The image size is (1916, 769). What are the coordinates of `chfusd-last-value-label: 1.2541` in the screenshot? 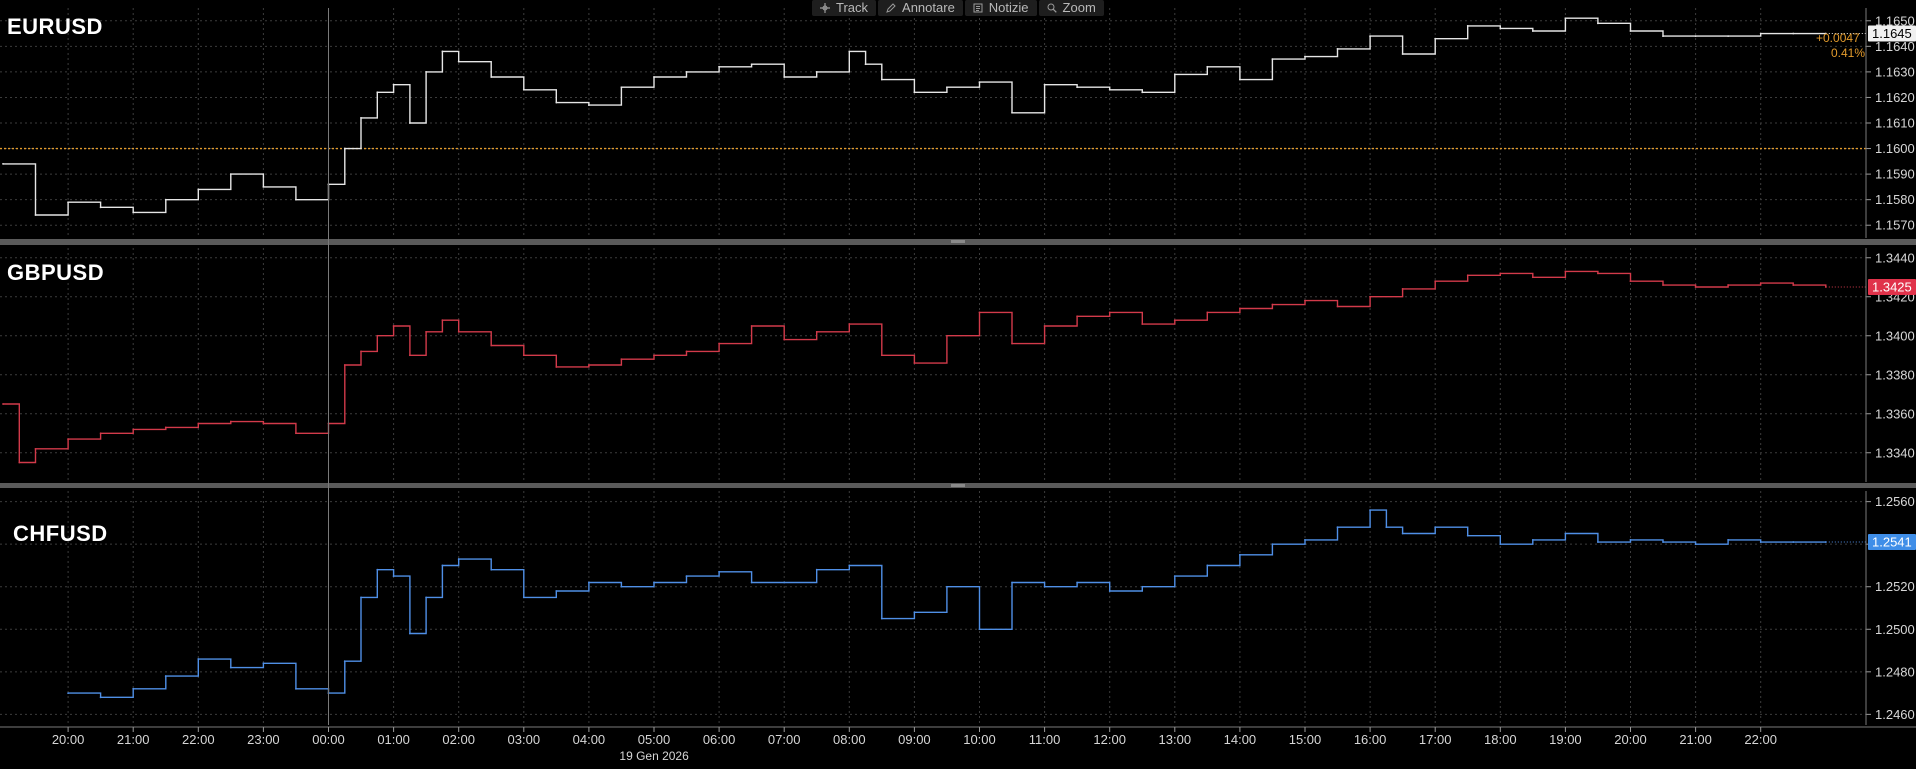 It's located at (1892, 542).